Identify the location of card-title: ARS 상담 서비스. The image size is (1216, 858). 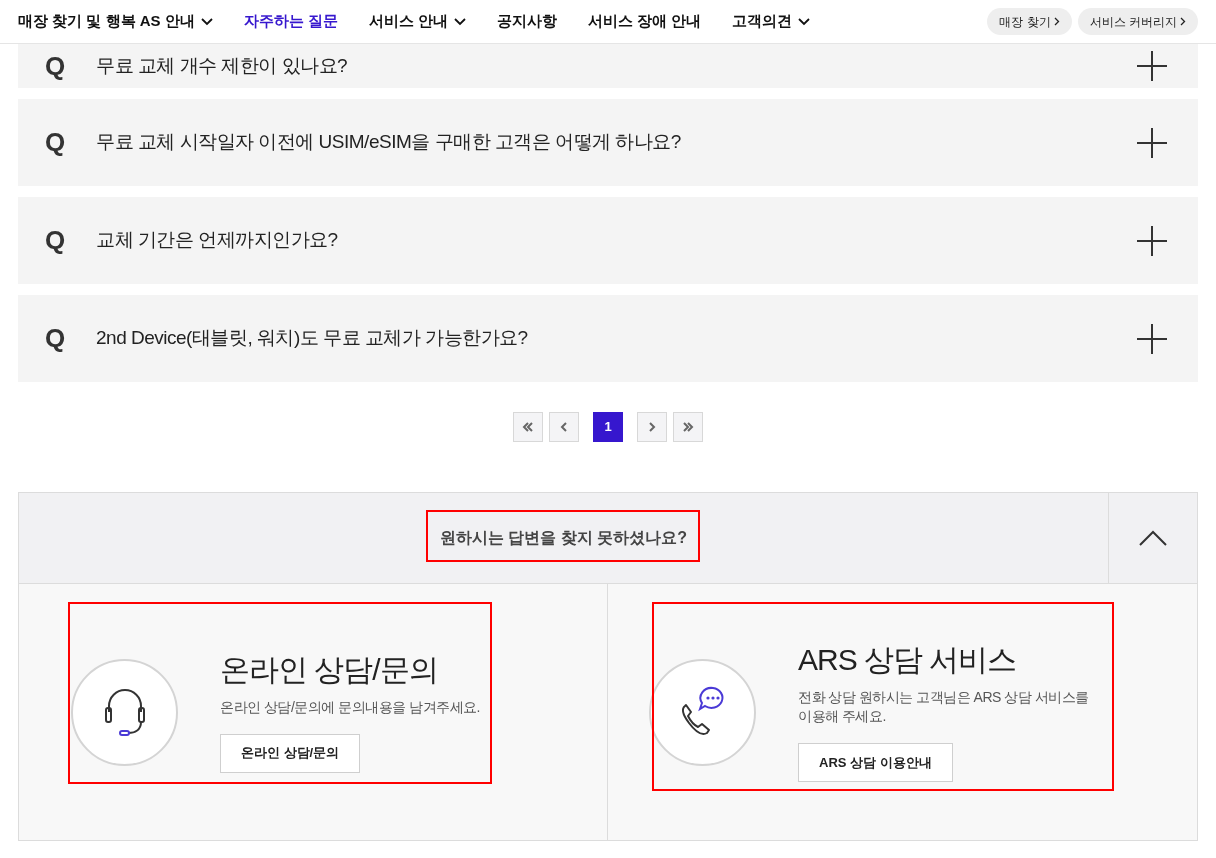
(907, 660).